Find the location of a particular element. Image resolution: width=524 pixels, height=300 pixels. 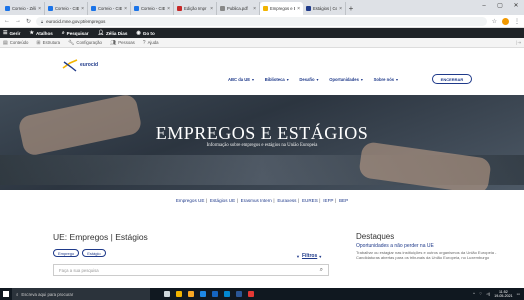

site-logo: eurocid is located at coordinates (80, 65).